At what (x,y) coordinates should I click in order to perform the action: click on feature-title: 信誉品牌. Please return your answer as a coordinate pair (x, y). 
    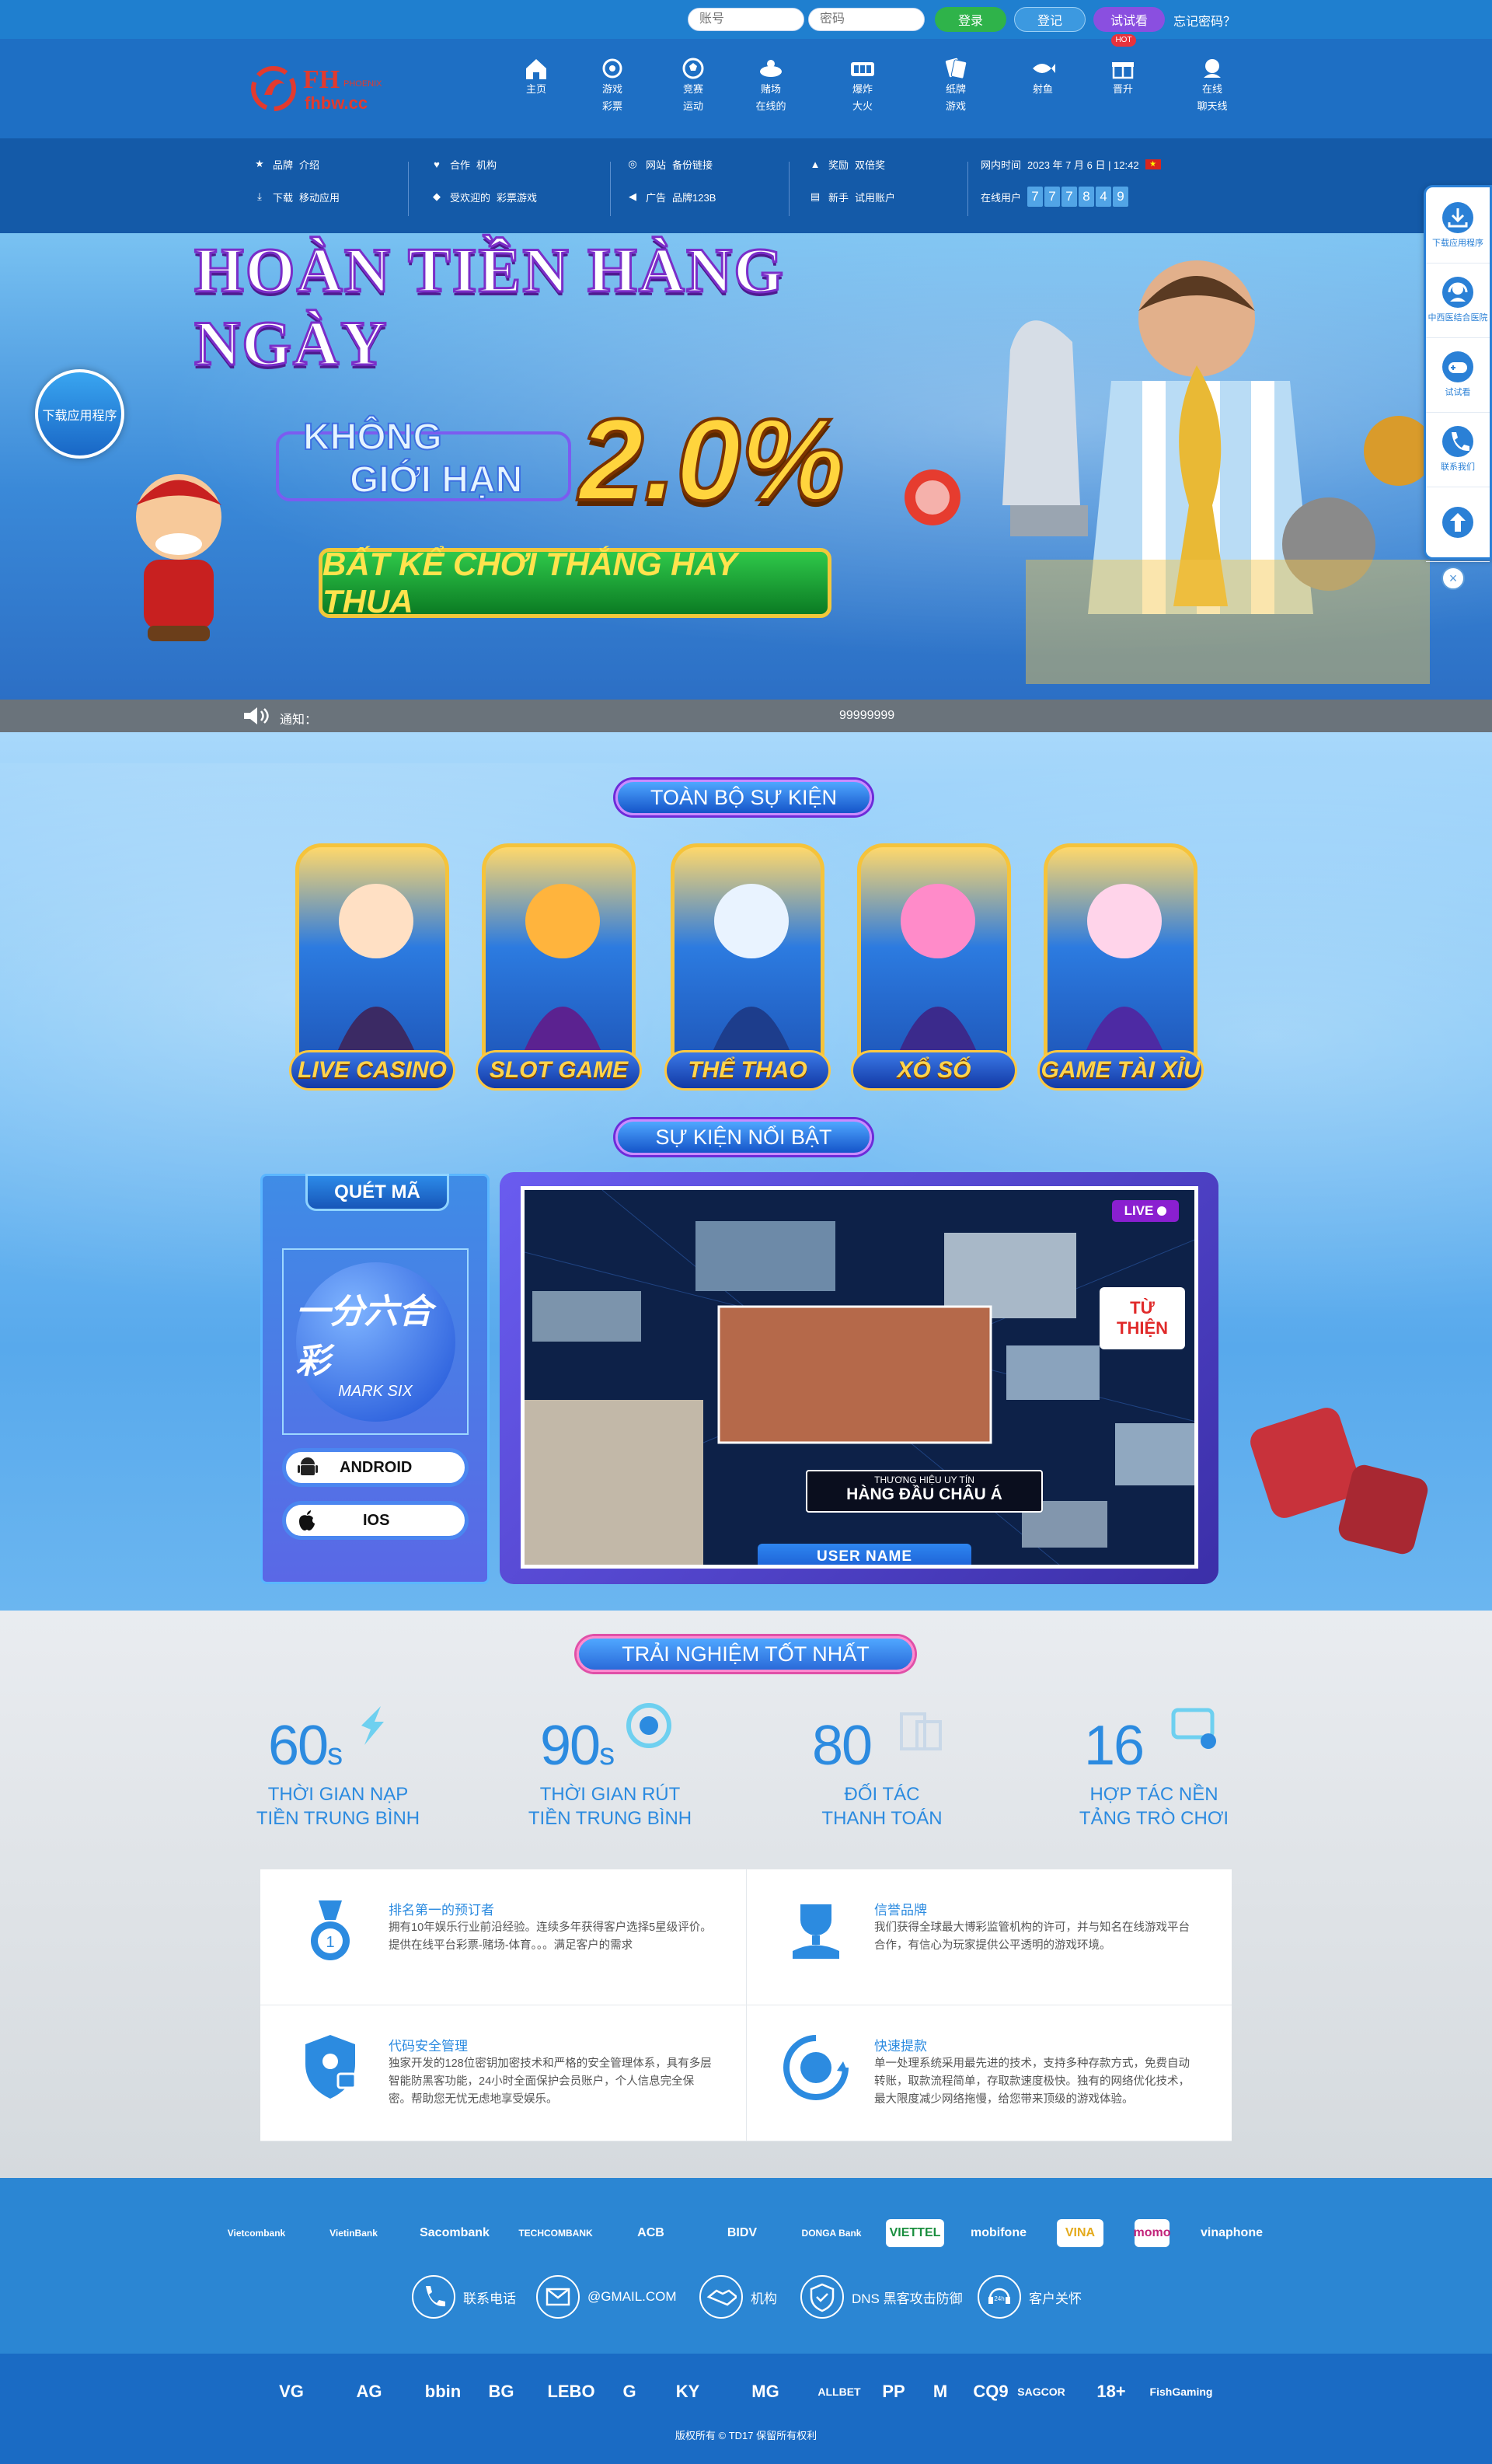
    Looking at the image, I should click on (900, 1910).